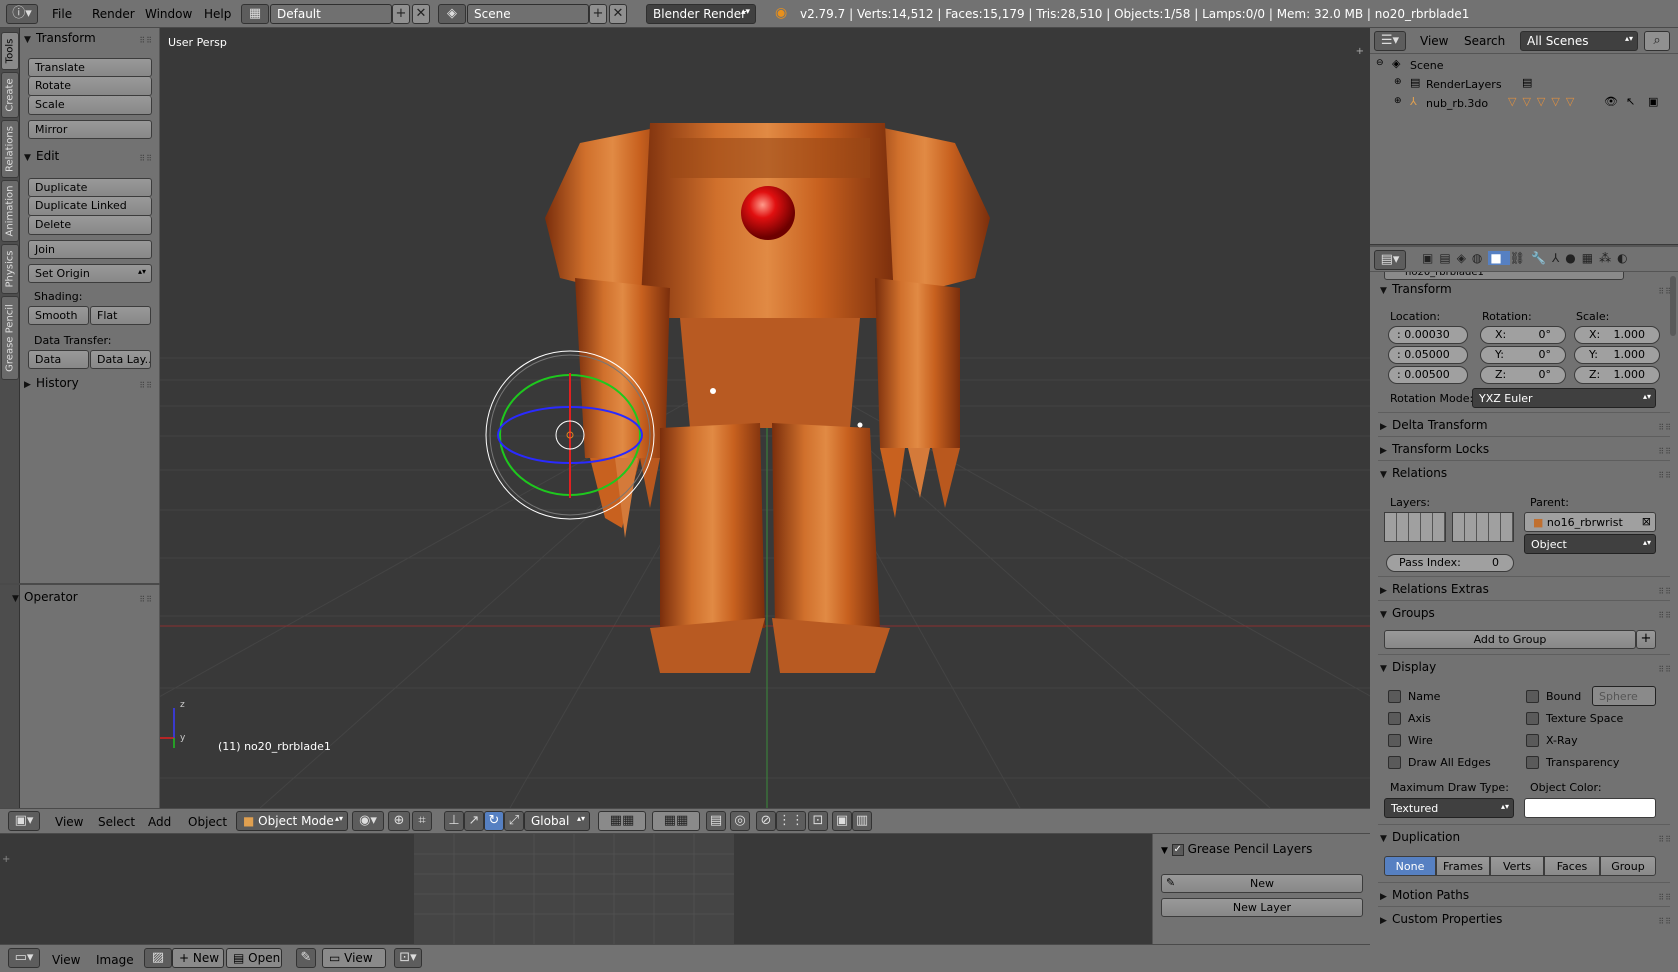 The image size is (1678, 972). What do you see at coordinates (1430, 258) in the screenshot?
I see `render-tab-icon: ▣` at bounding box center [1430, 258].